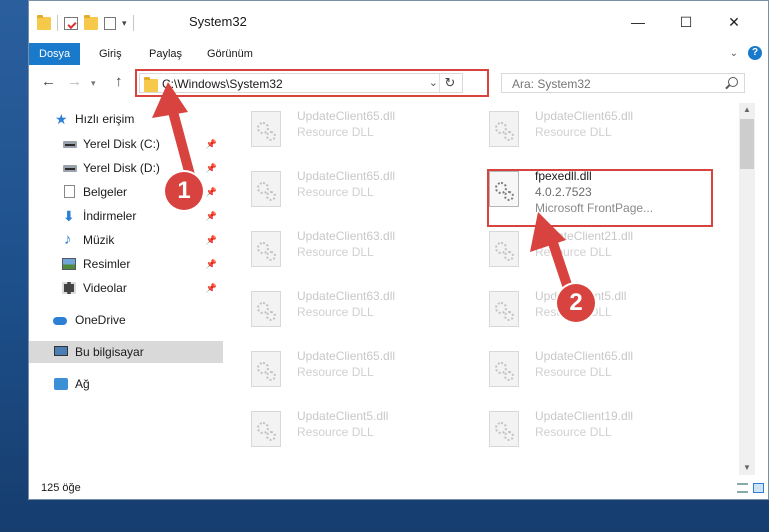  What do you see at coordinates (69, 216) in the screenshot?
I see `download-icon: ⬇` at bounding box center [69, 216].